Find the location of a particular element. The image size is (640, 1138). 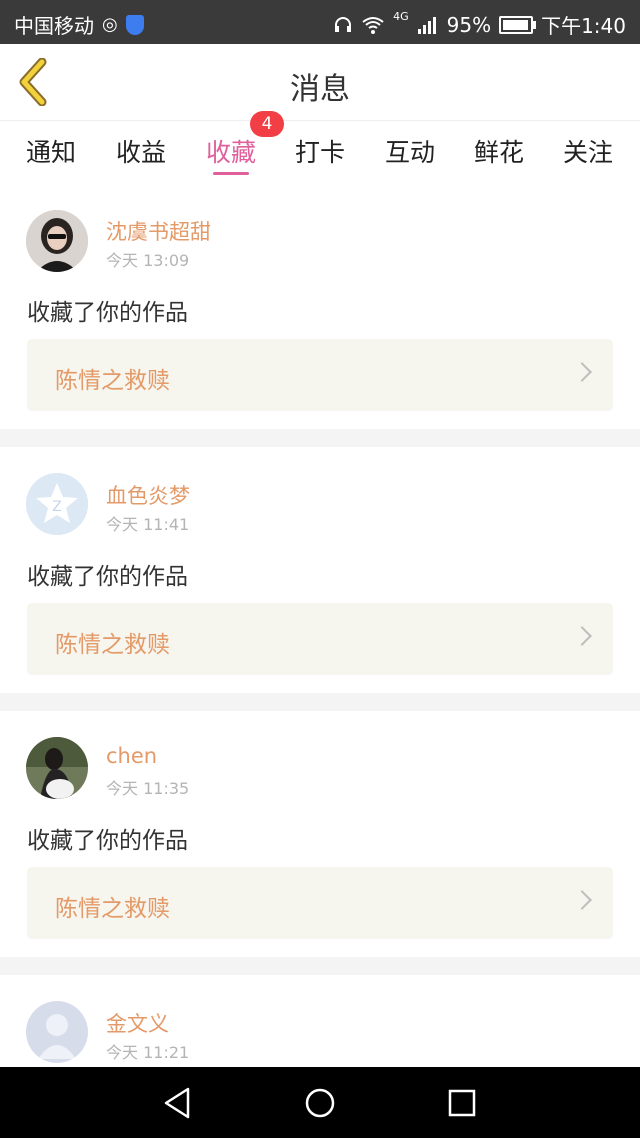

message-time: 今天 11:21 is located at coordinates (148, 1052).